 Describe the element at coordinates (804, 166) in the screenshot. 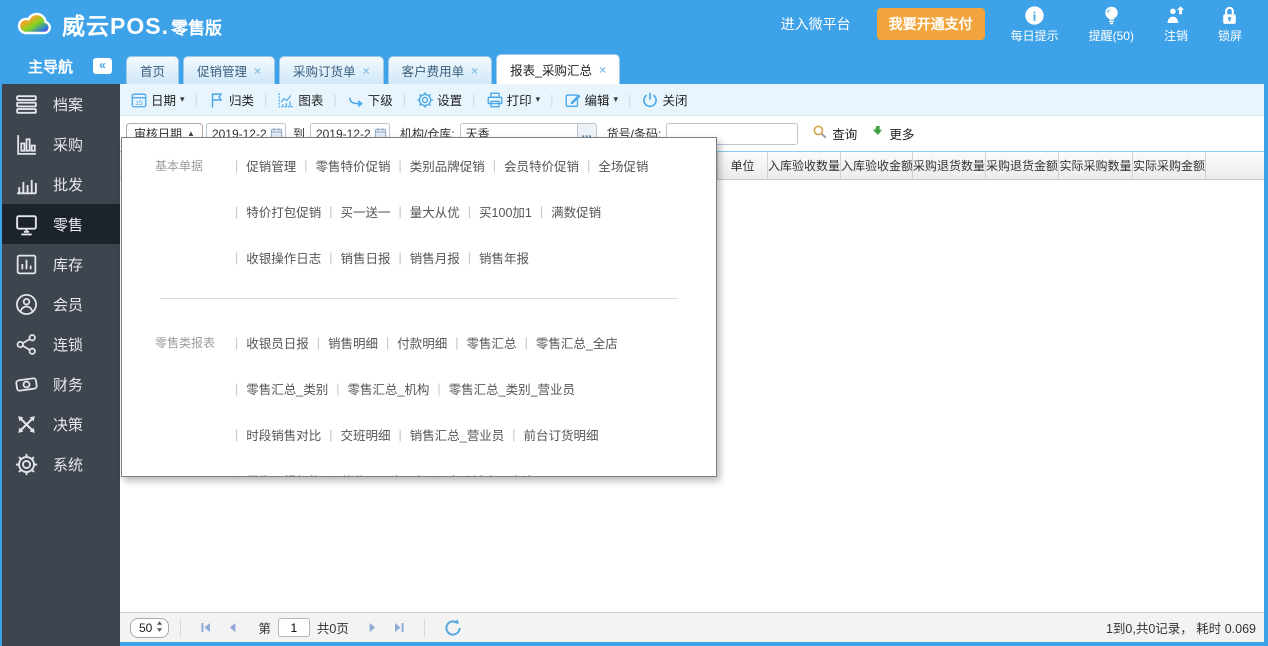

I see `column-header: 入库验收数量` at that location.